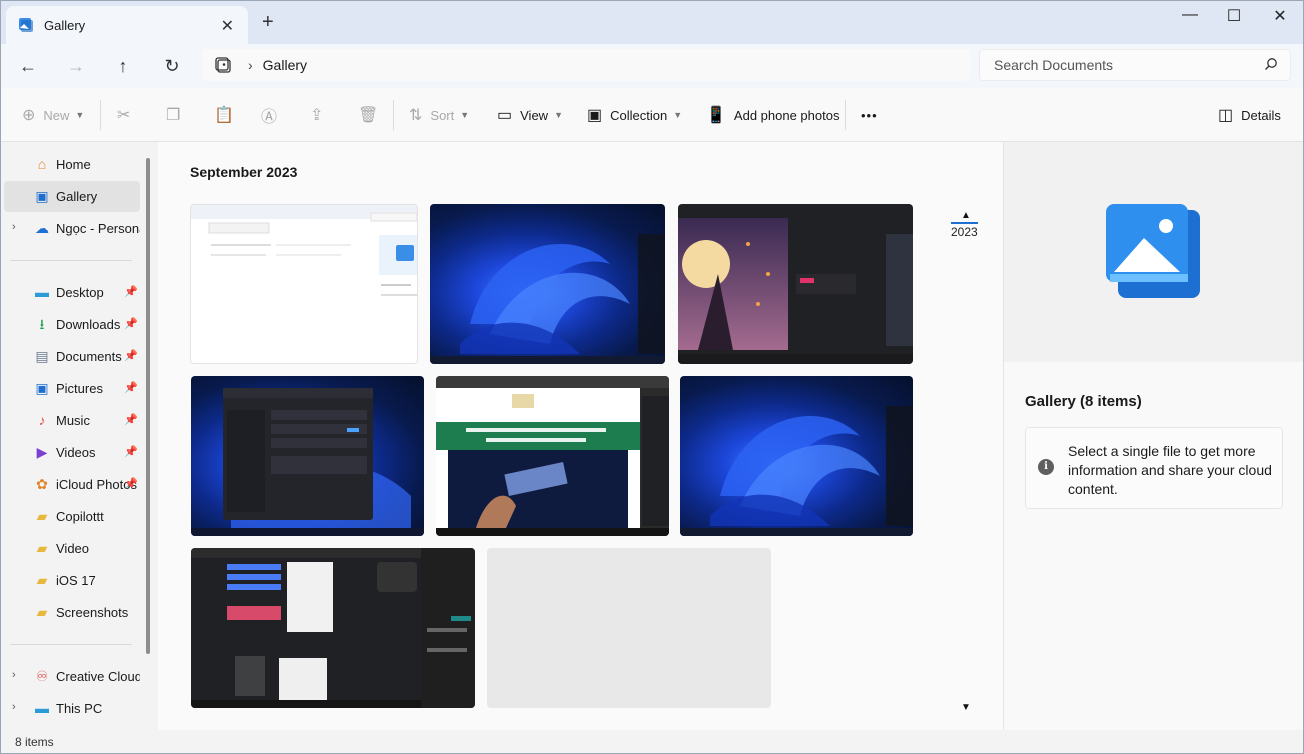 This screenshot has width=1304, height=754. Describe the element at coordinates (869, 115) in the screenshot. I see `more-options-button: •••` at that location.